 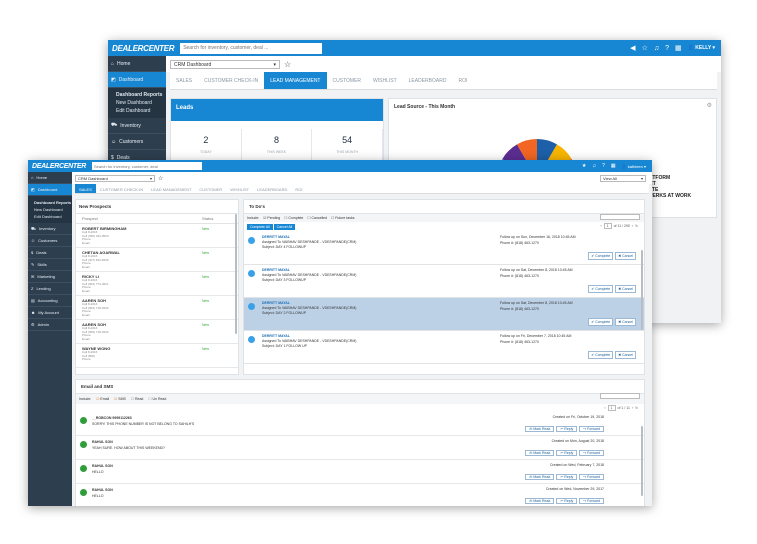 What do you see at coordinates (157, 399) in the screenshot?
I see `filter-un-read: ☐ Un Read` at bounding box center [157, 399].